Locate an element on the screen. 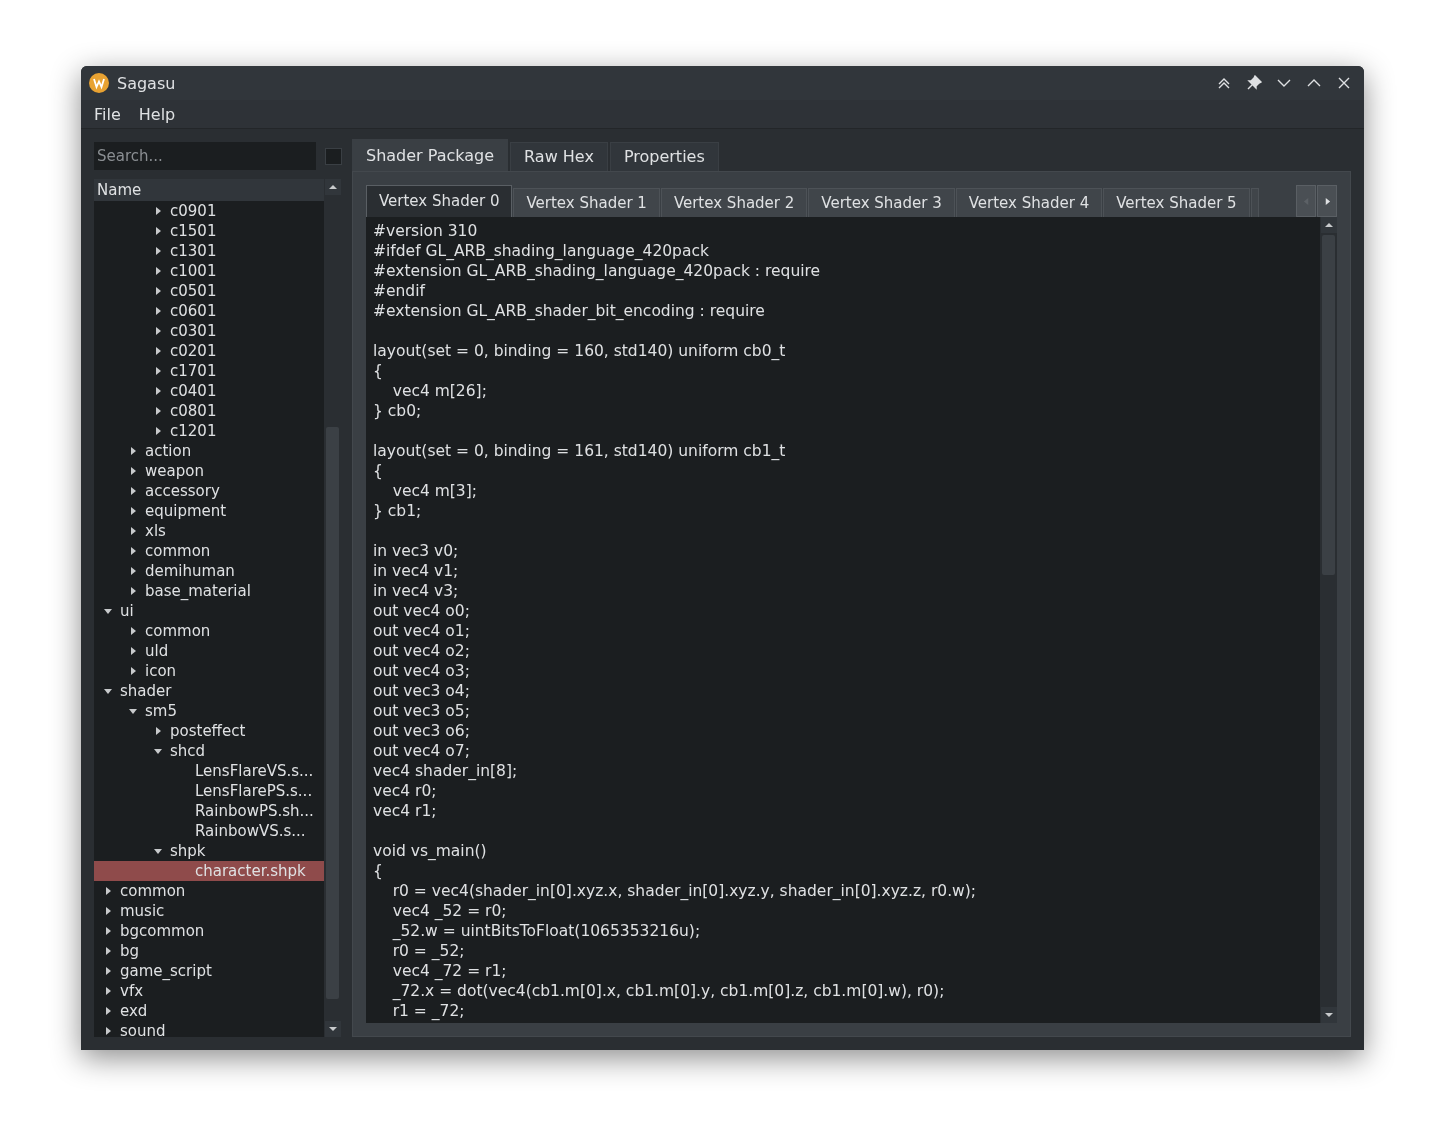 Image resolution: width=1443 pixels, height=1146 pixels. tree-item: demihuman is located at coordinates (209, 571).